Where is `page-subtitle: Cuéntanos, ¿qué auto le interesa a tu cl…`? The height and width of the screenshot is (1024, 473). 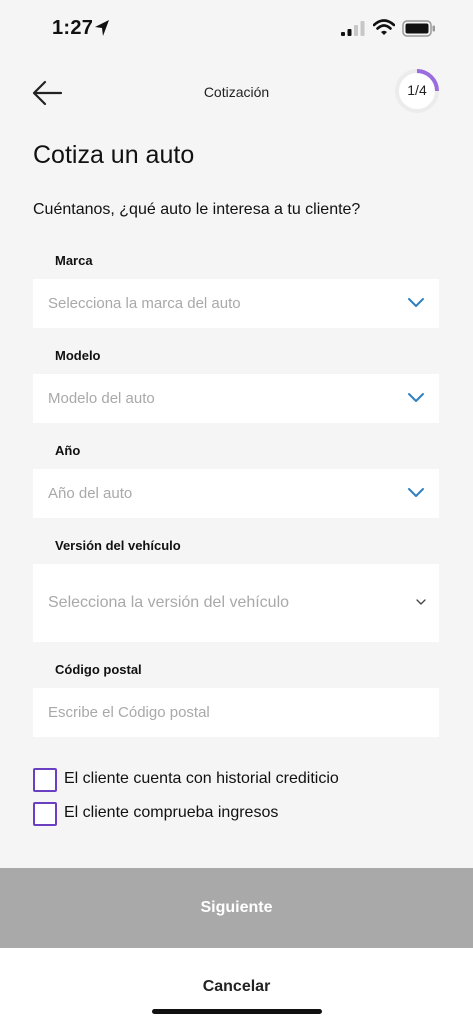
page-subtitle: Cuéntanos, ¿qué auto le interesa a tu cl… is located at coordinates (197, 209).